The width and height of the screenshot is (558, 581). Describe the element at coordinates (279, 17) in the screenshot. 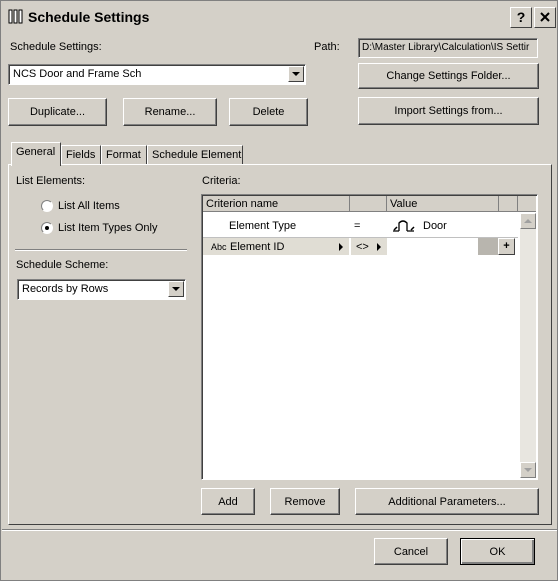

I see `title-bar: Schedule Settings ?` at that location.